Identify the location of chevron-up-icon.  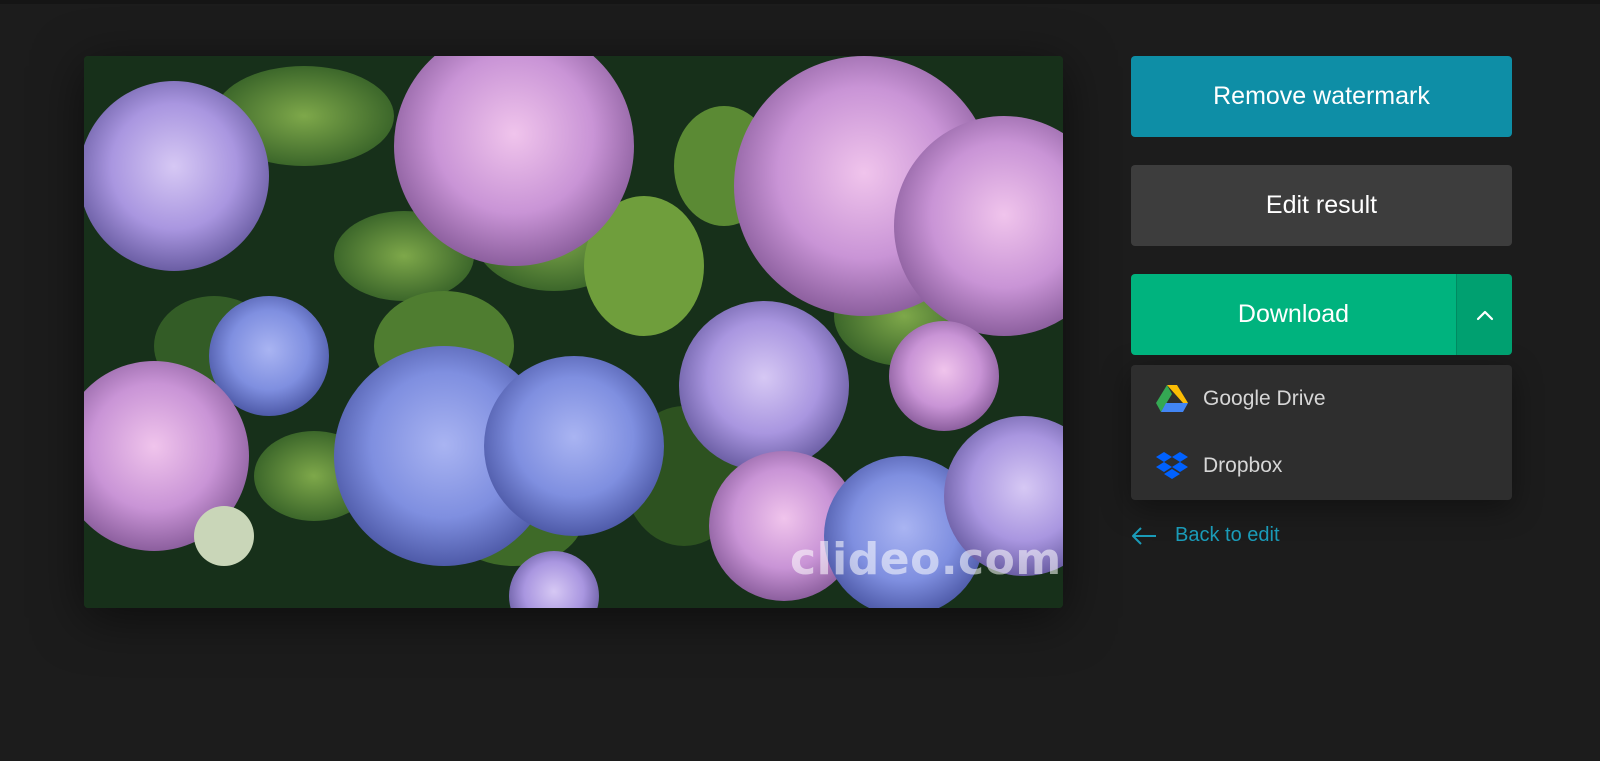
(1484, 315).